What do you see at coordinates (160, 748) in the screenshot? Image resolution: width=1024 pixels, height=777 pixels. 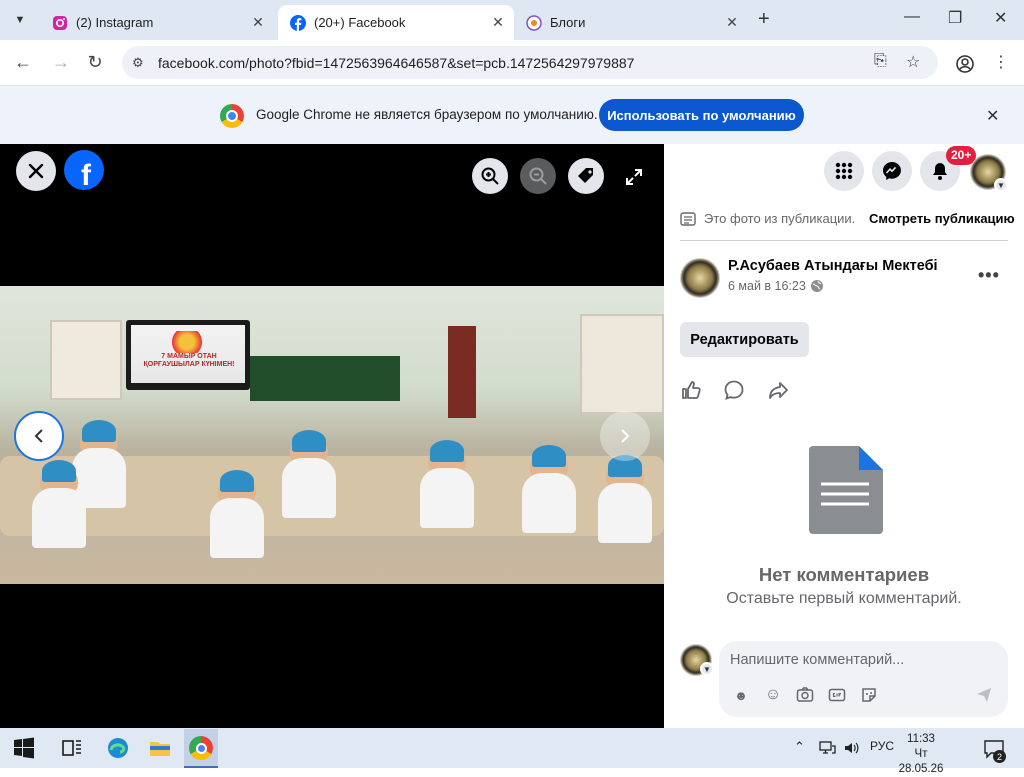 I see `file-explorer-icon` at bounding box center [160, 748].